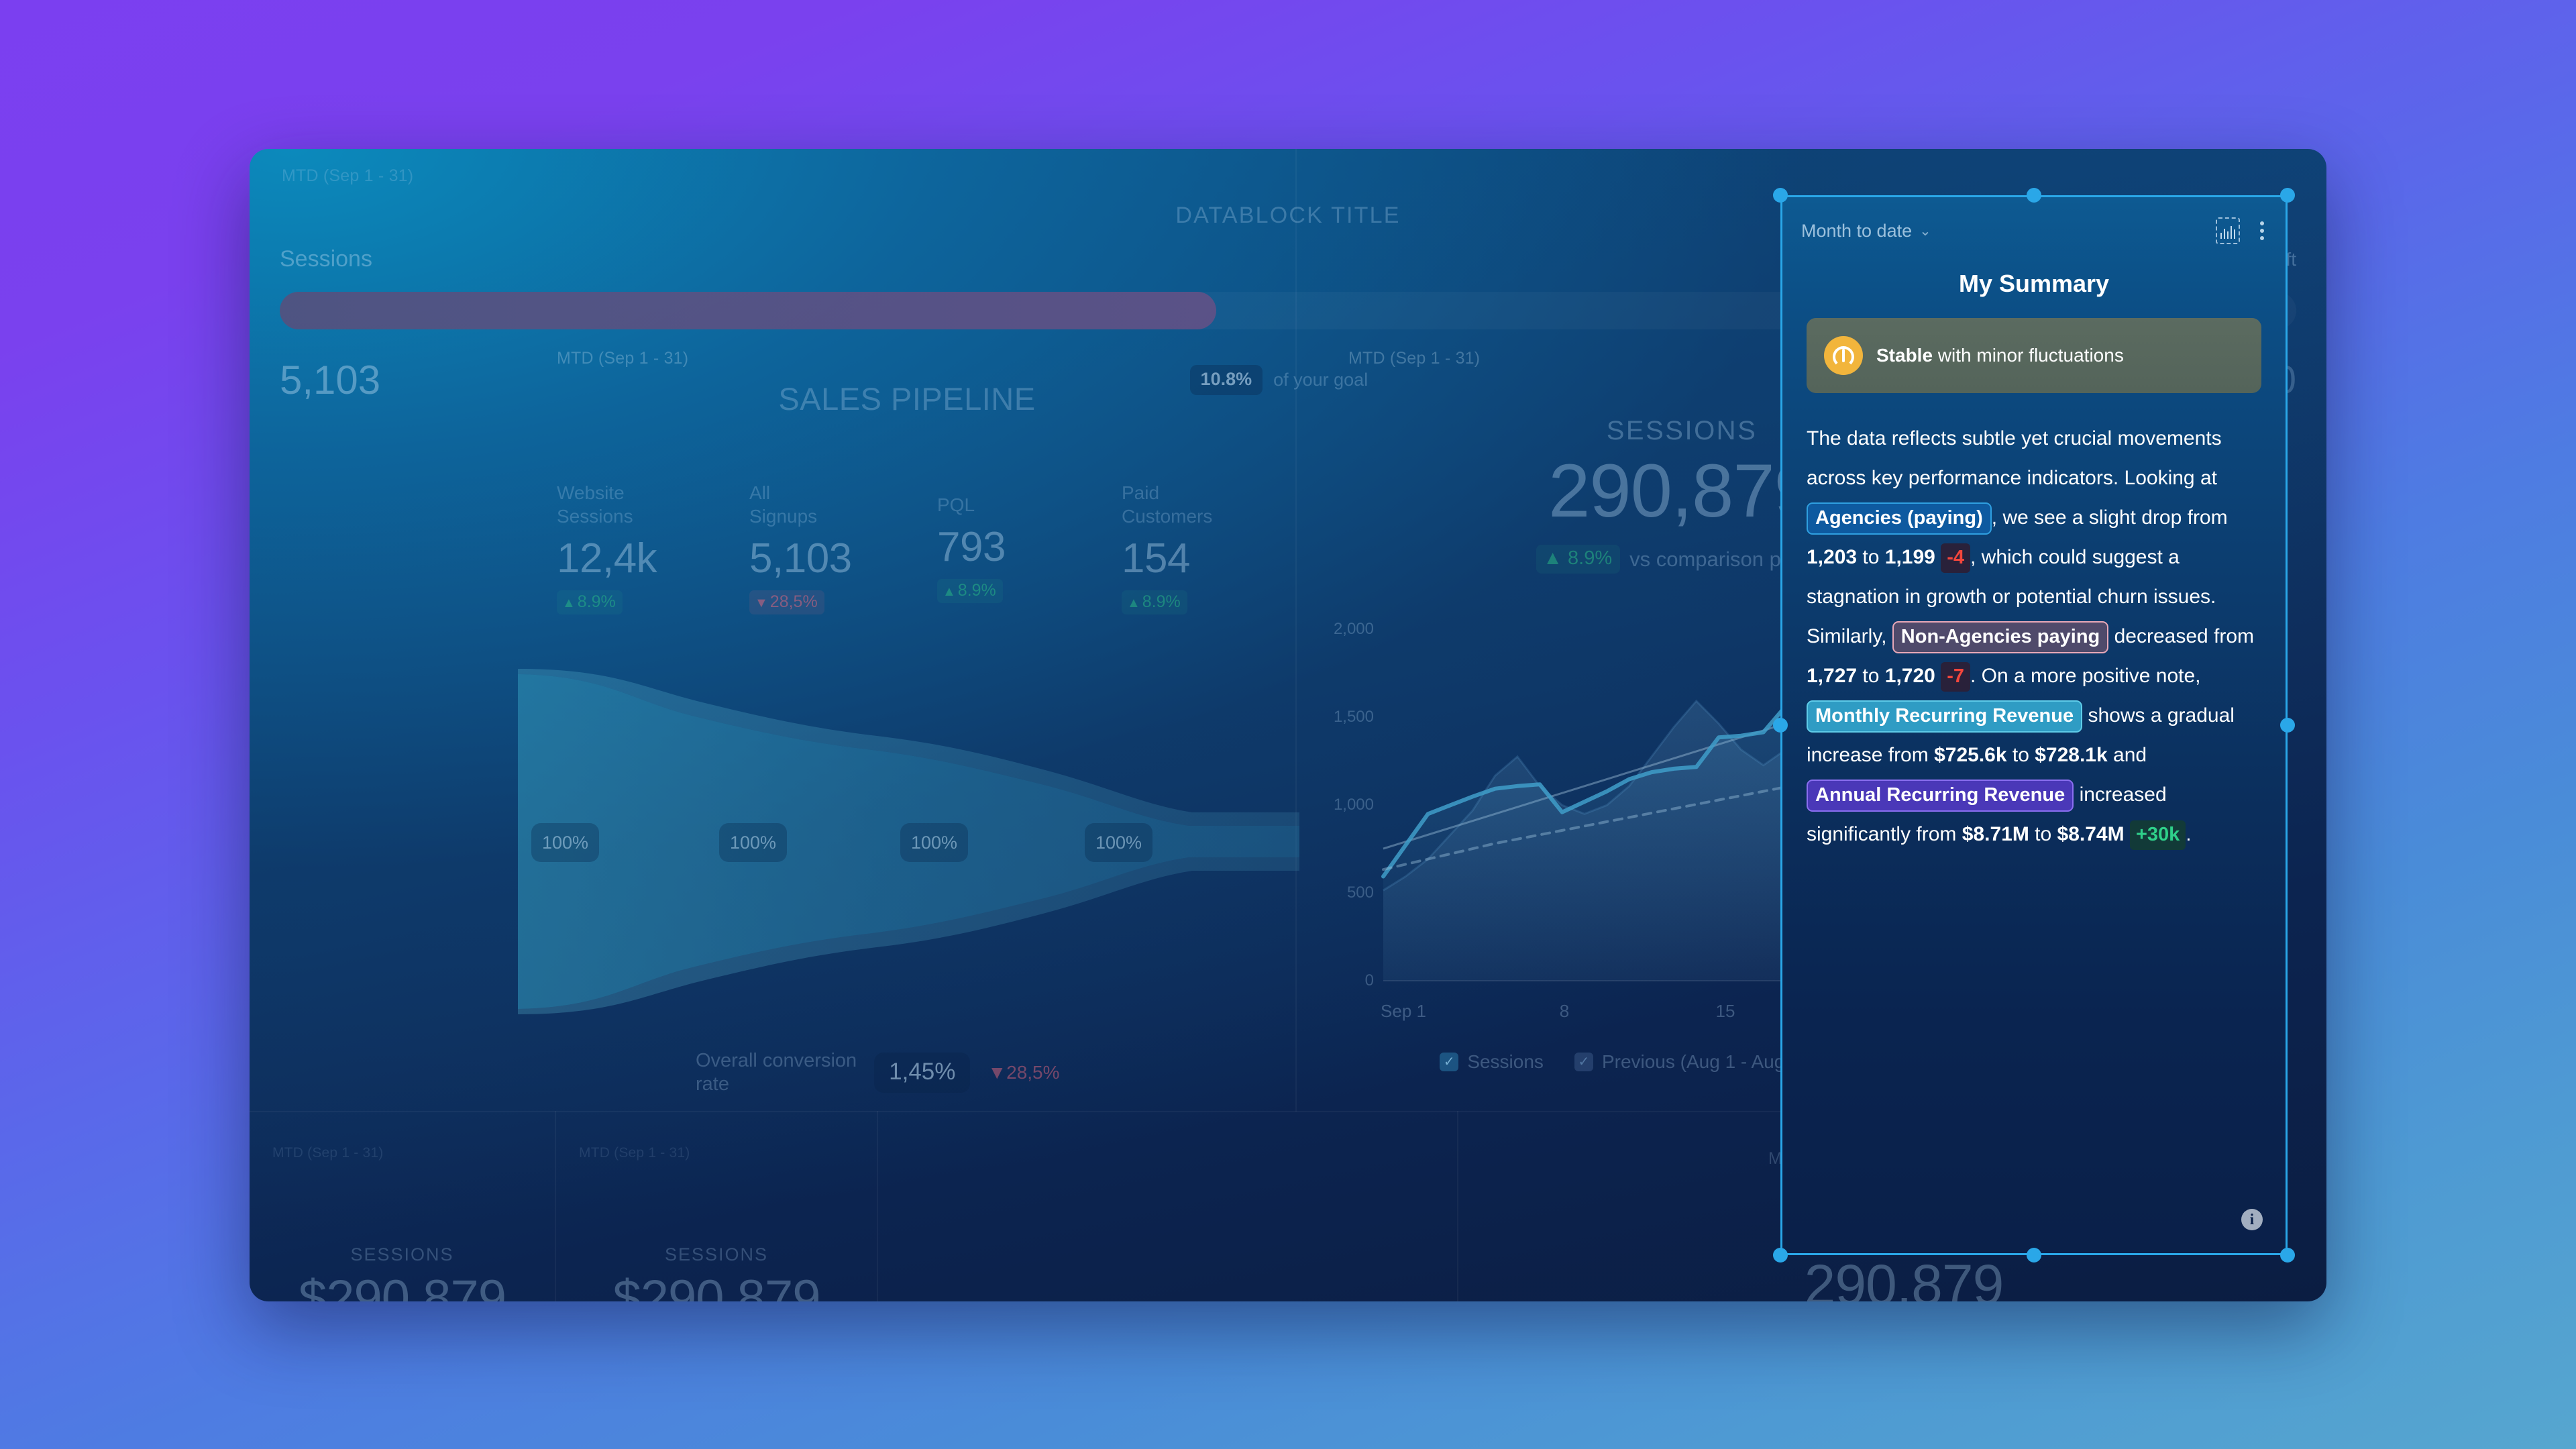  I want to click on panel-toolbar: Month to date ⌄, so click(2034, 231).